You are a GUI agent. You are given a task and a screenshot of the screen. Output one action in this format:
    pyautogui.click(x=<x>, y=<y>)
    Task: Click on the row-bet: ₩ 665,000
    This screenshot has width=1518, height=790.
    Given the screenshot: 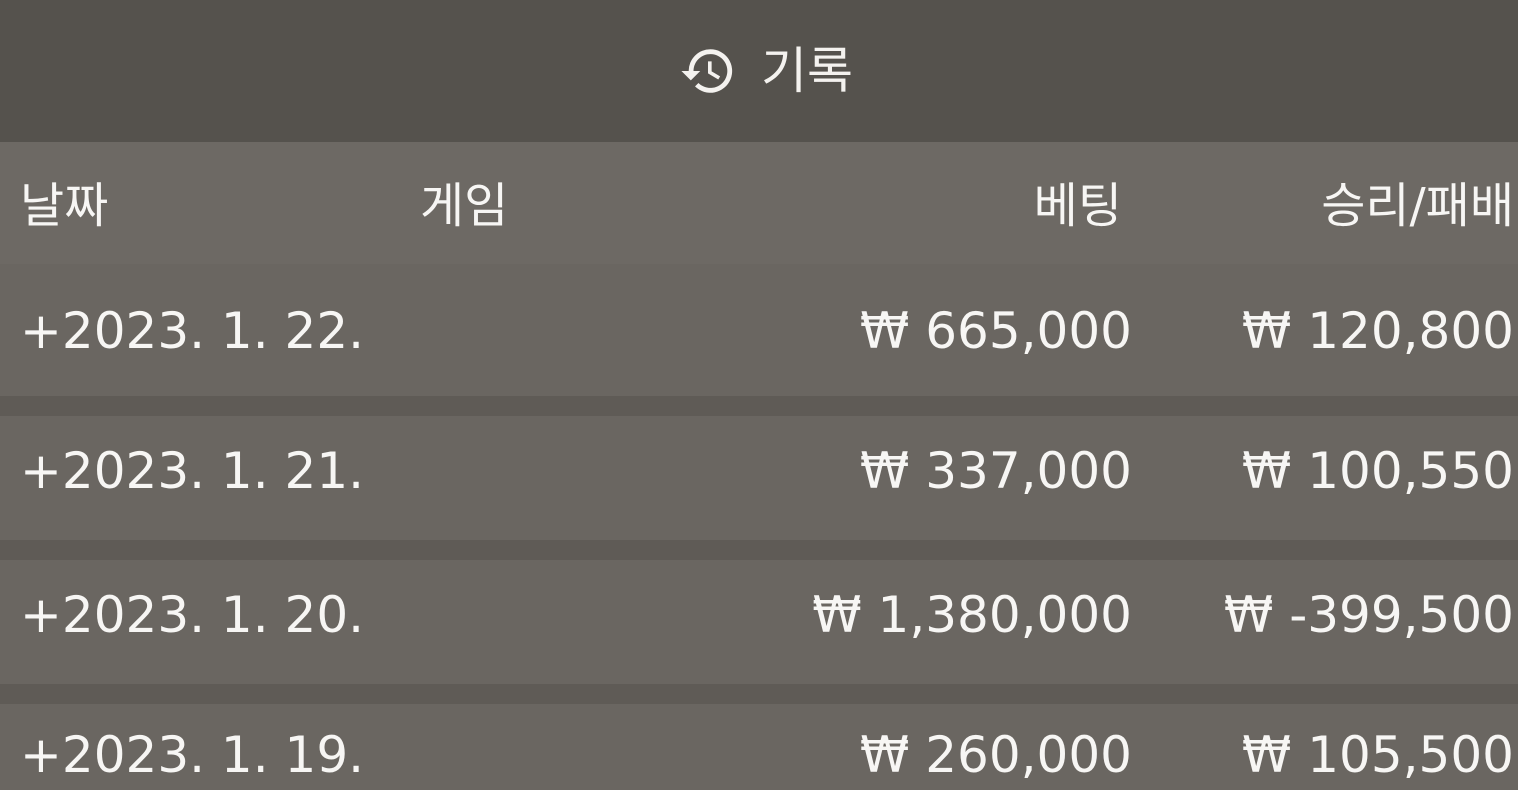 What is the action you would take?
    pyautogui.click(x=995, y=331)
    